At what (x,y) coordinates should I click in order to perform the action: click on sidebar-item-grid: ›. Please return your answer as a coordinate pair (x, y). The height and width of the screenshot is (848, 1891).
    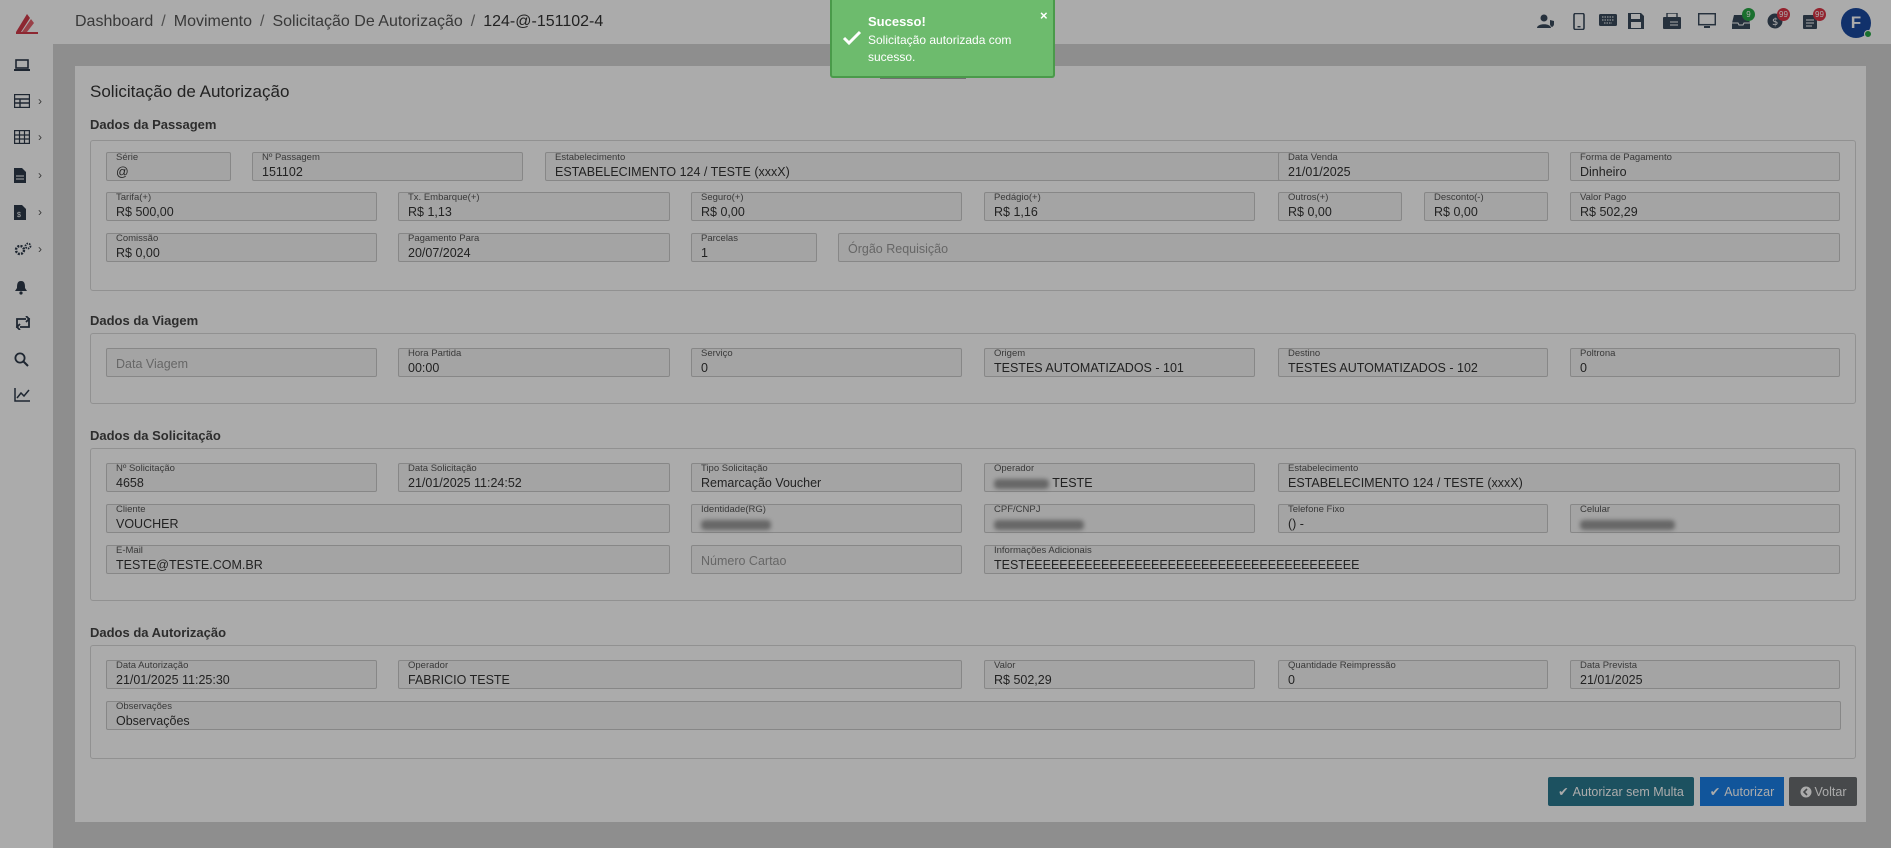
    Looking at the image, I should click on (26, 137).